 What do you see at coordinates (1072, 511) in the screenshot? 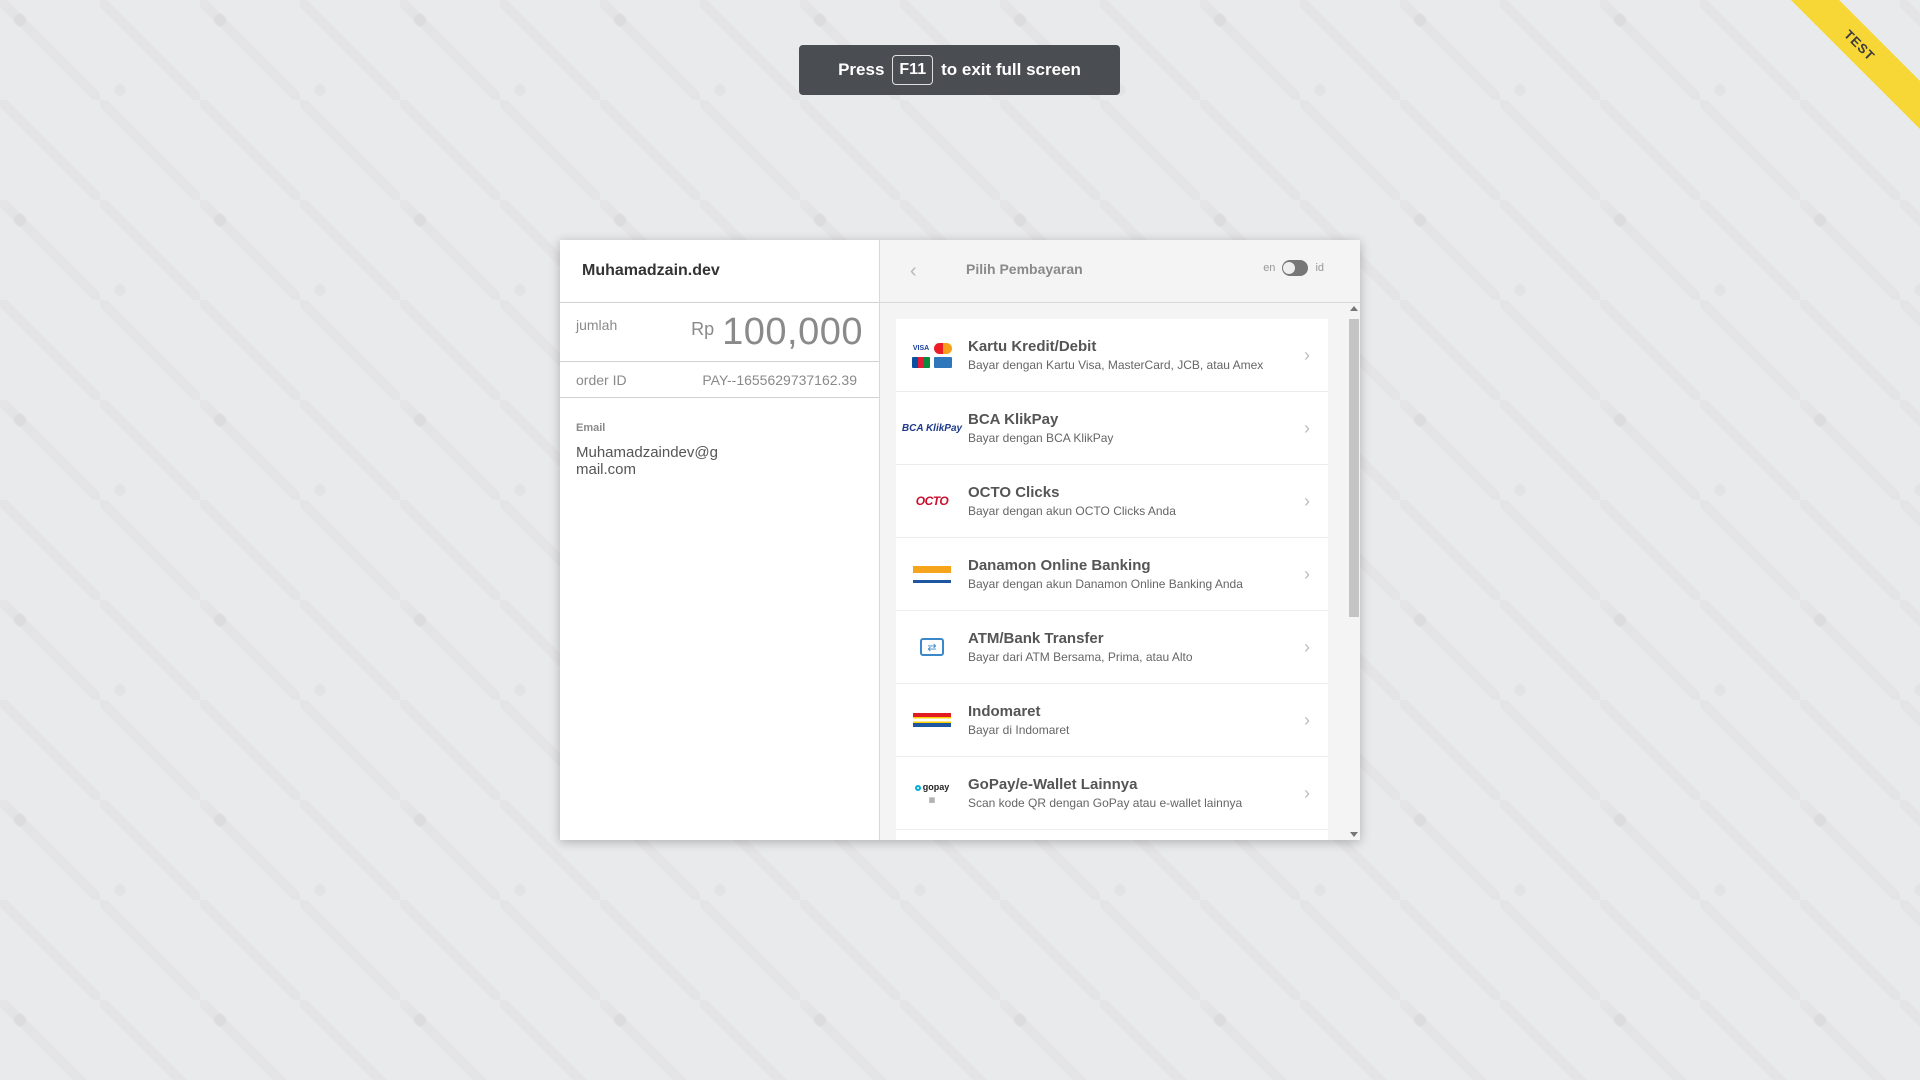
I see `payment-item-subtitle: Bayar dengan akun OCTO Clicks Anda` at bounding box center [1072, 511].